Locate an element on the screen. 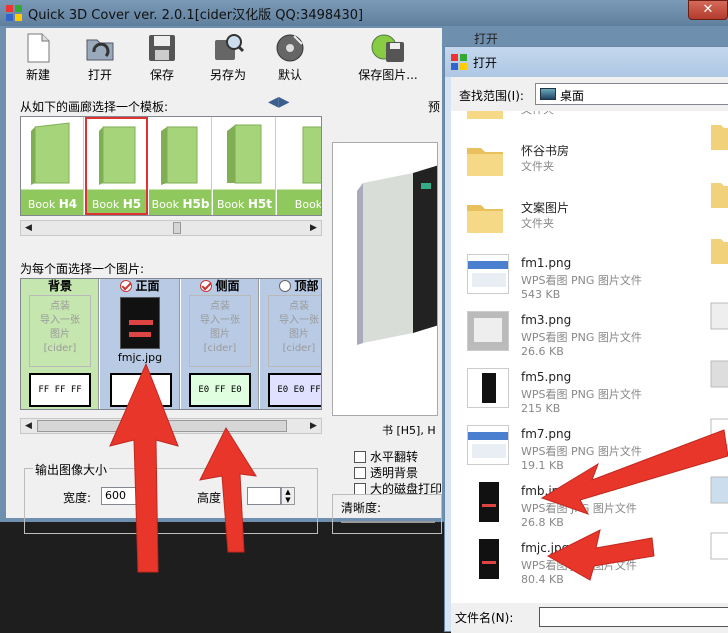 This screenshot has width=728, height=633. arrow-to-fmjc is located at coordinates (600, 555).